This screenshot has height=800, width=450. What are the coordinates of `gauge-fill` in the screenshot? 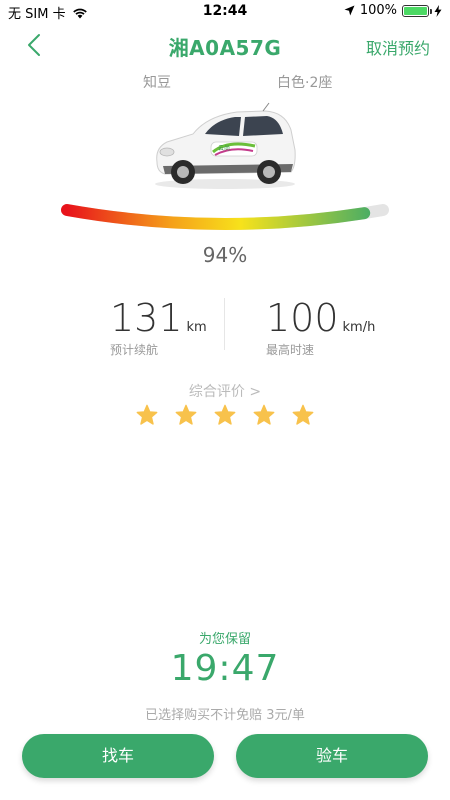 It's located at (225, 217).